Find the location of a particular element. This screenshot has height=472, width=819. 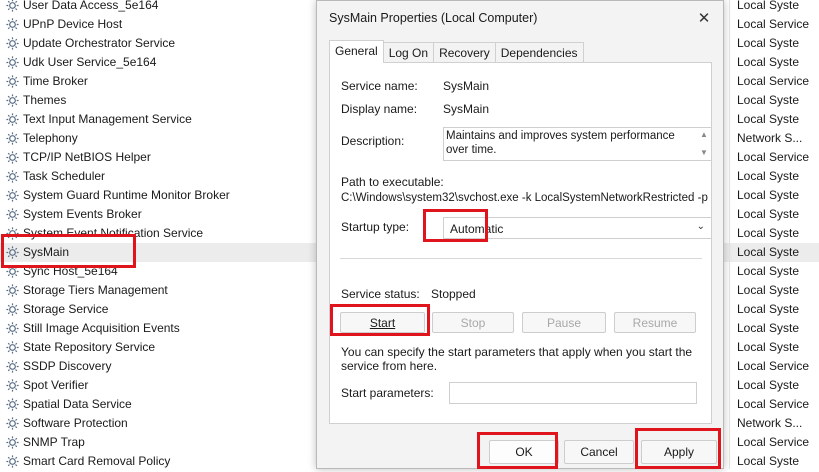

service-name: Storage Service is located at coordinates (66, 309).